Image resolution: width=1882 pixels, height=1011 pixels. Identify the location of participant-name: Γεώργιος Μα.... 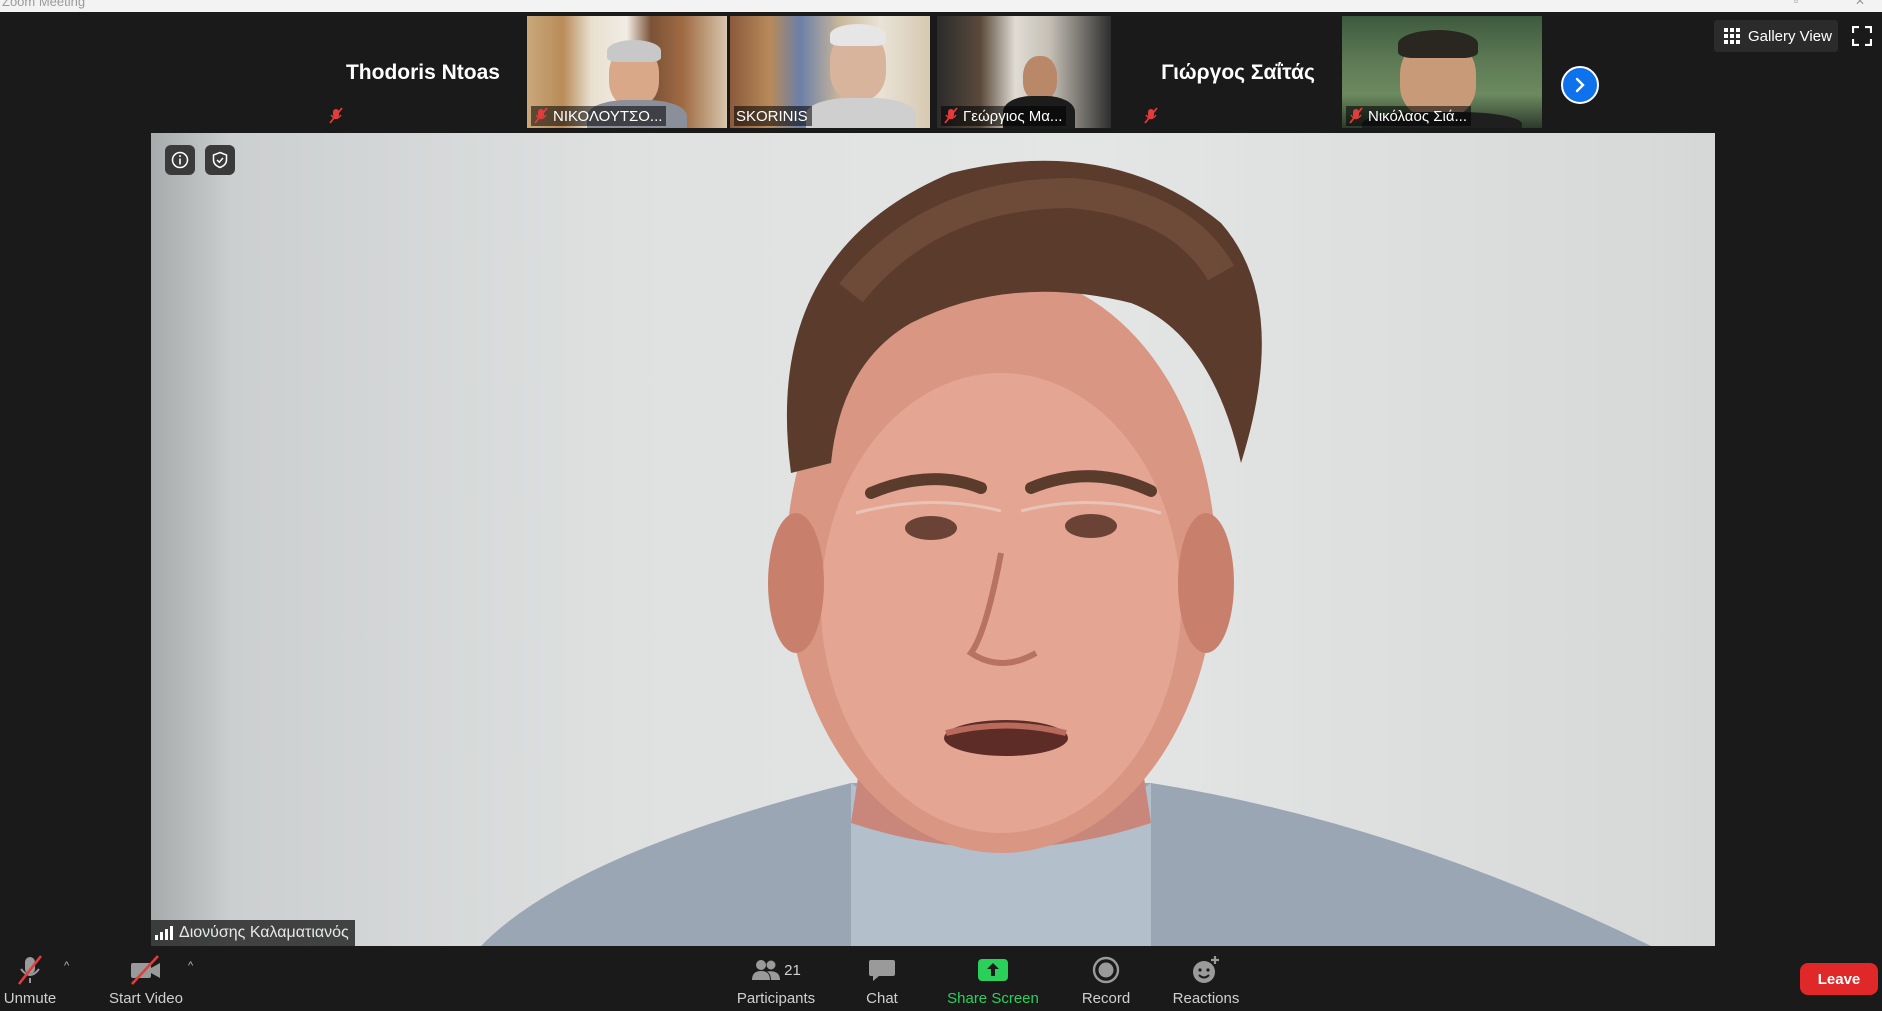
(1013, 116).